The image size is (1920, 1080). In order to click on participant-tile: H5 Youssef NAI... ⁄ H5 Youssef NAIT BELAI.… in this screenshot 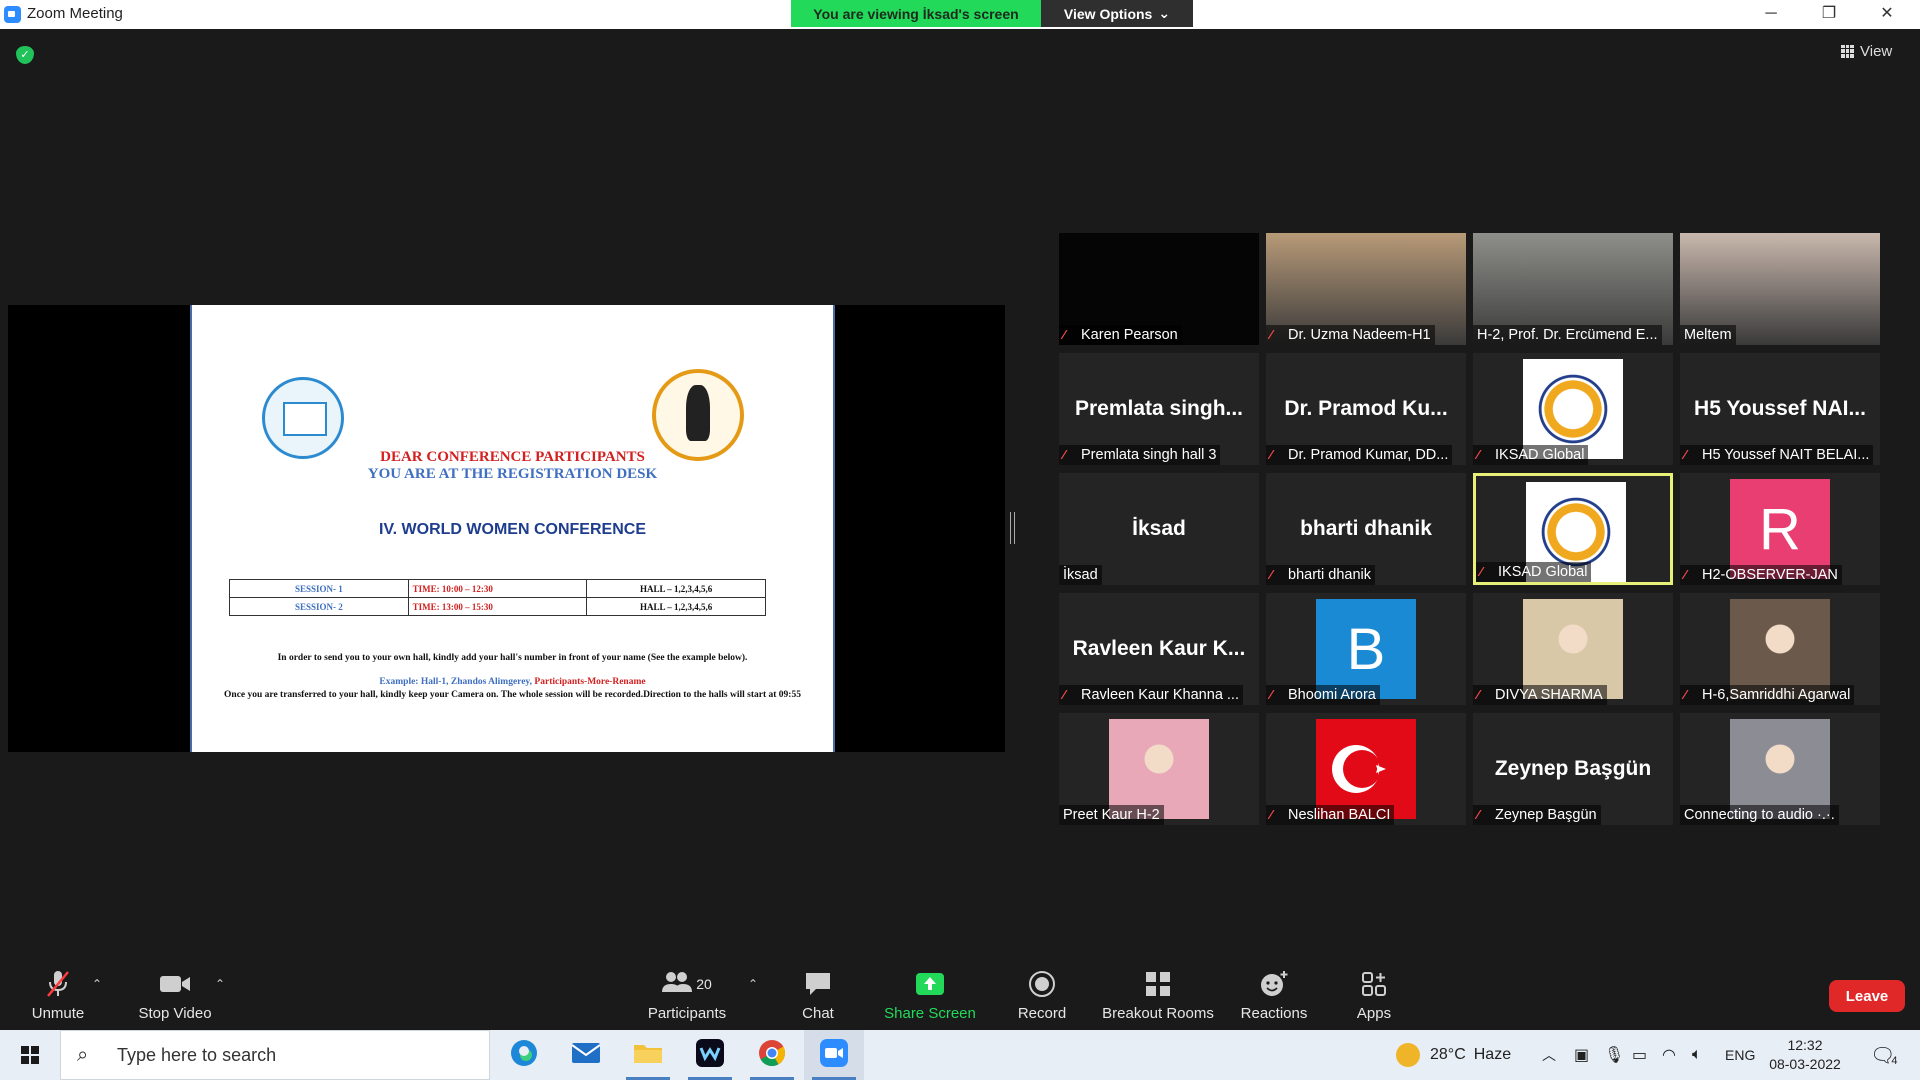, I will do `click(1780, 409)`.